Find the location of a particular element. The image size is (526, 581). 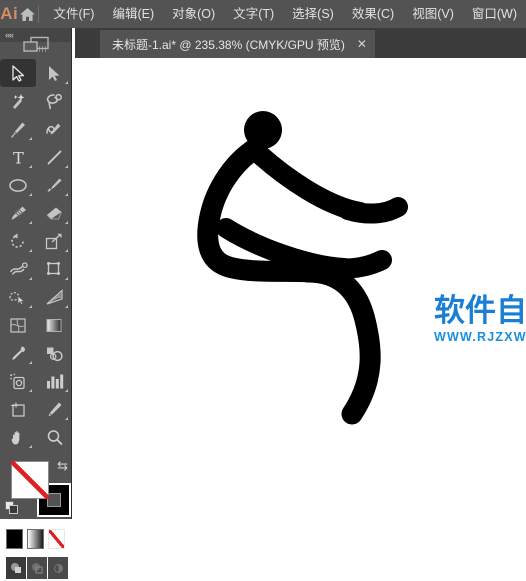

draw-inside-button is located at coordinates (58, 568).